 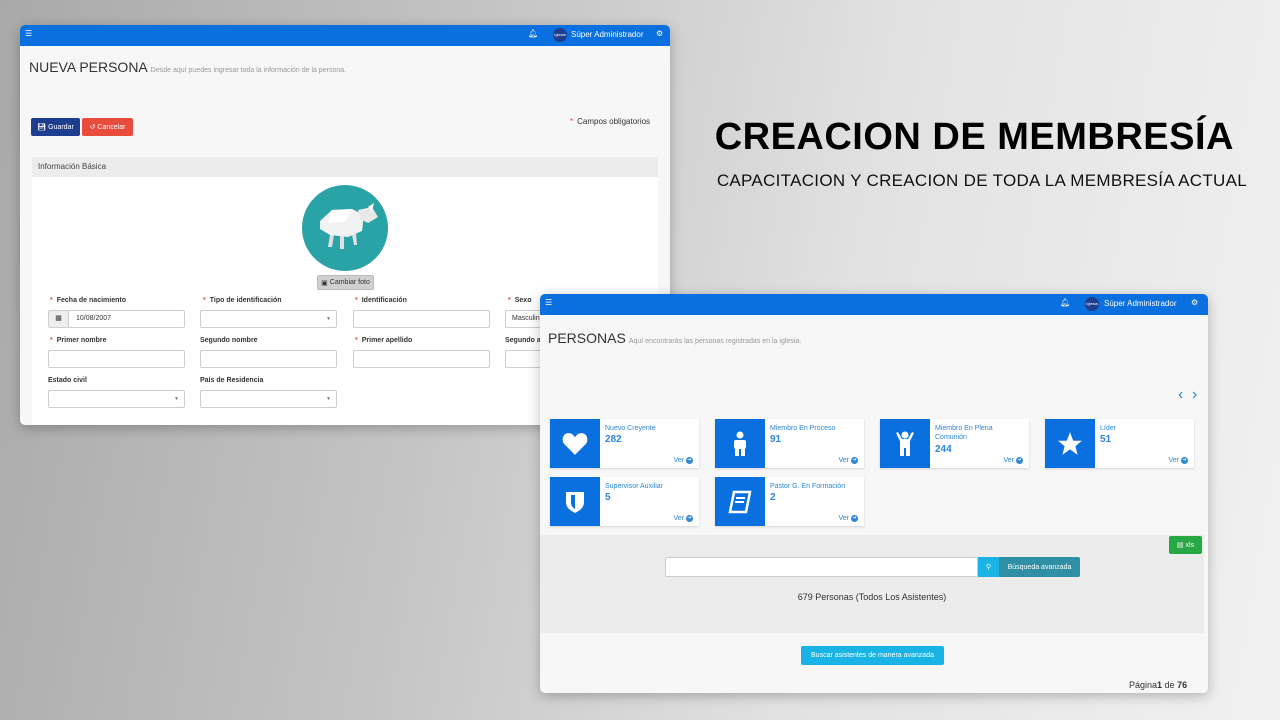 I want to click on card-count: 2, so click(x=773, y=497).